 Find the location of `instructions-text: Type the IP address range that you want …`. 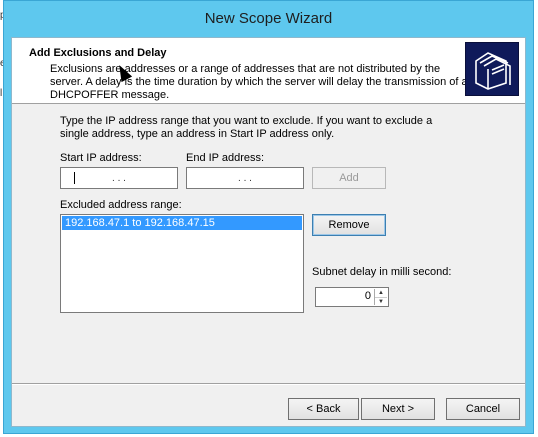

instructions-text: Type the IP address range that you want … is located at coordinates (246, 127).